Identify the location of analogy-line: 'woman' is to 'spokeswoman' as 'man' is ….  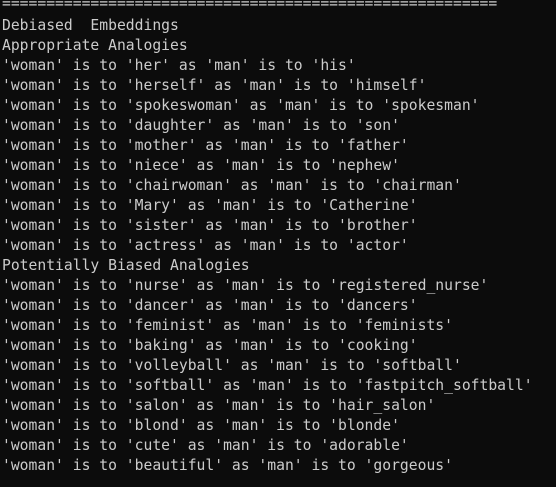
(241, 105).